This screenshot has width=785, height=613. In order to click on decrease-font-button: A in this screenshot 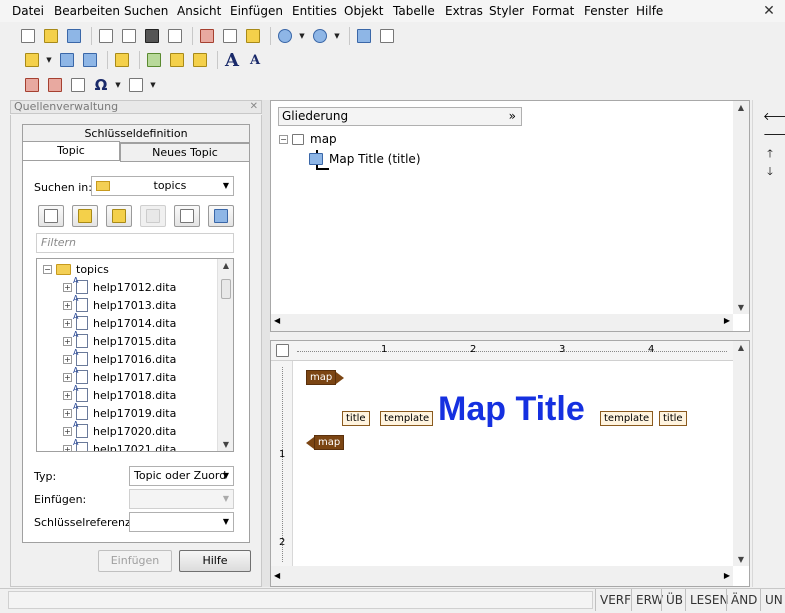, I will do `click(255, 60)`.